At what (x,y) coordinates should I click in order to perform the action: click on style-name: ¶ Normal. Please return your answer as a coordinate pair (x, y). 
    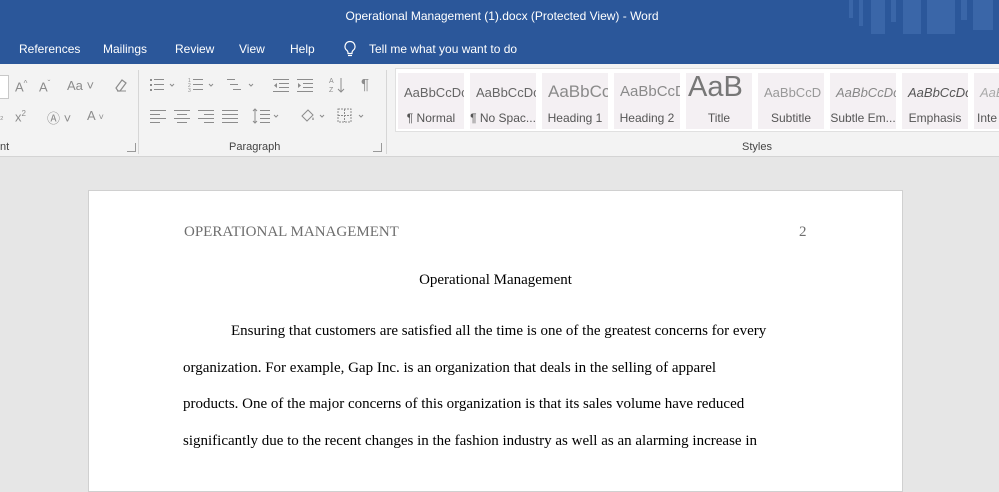
    Looking at the image, I should click on (431, 118).